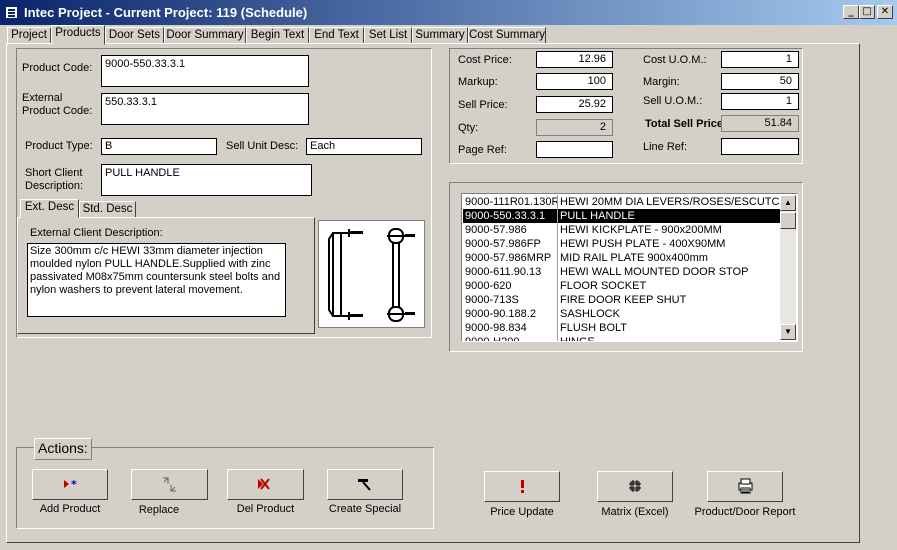  Describe the element at coordinates (70, 509) in the screenshot. I see `add-product-label: Add Product` at that location.